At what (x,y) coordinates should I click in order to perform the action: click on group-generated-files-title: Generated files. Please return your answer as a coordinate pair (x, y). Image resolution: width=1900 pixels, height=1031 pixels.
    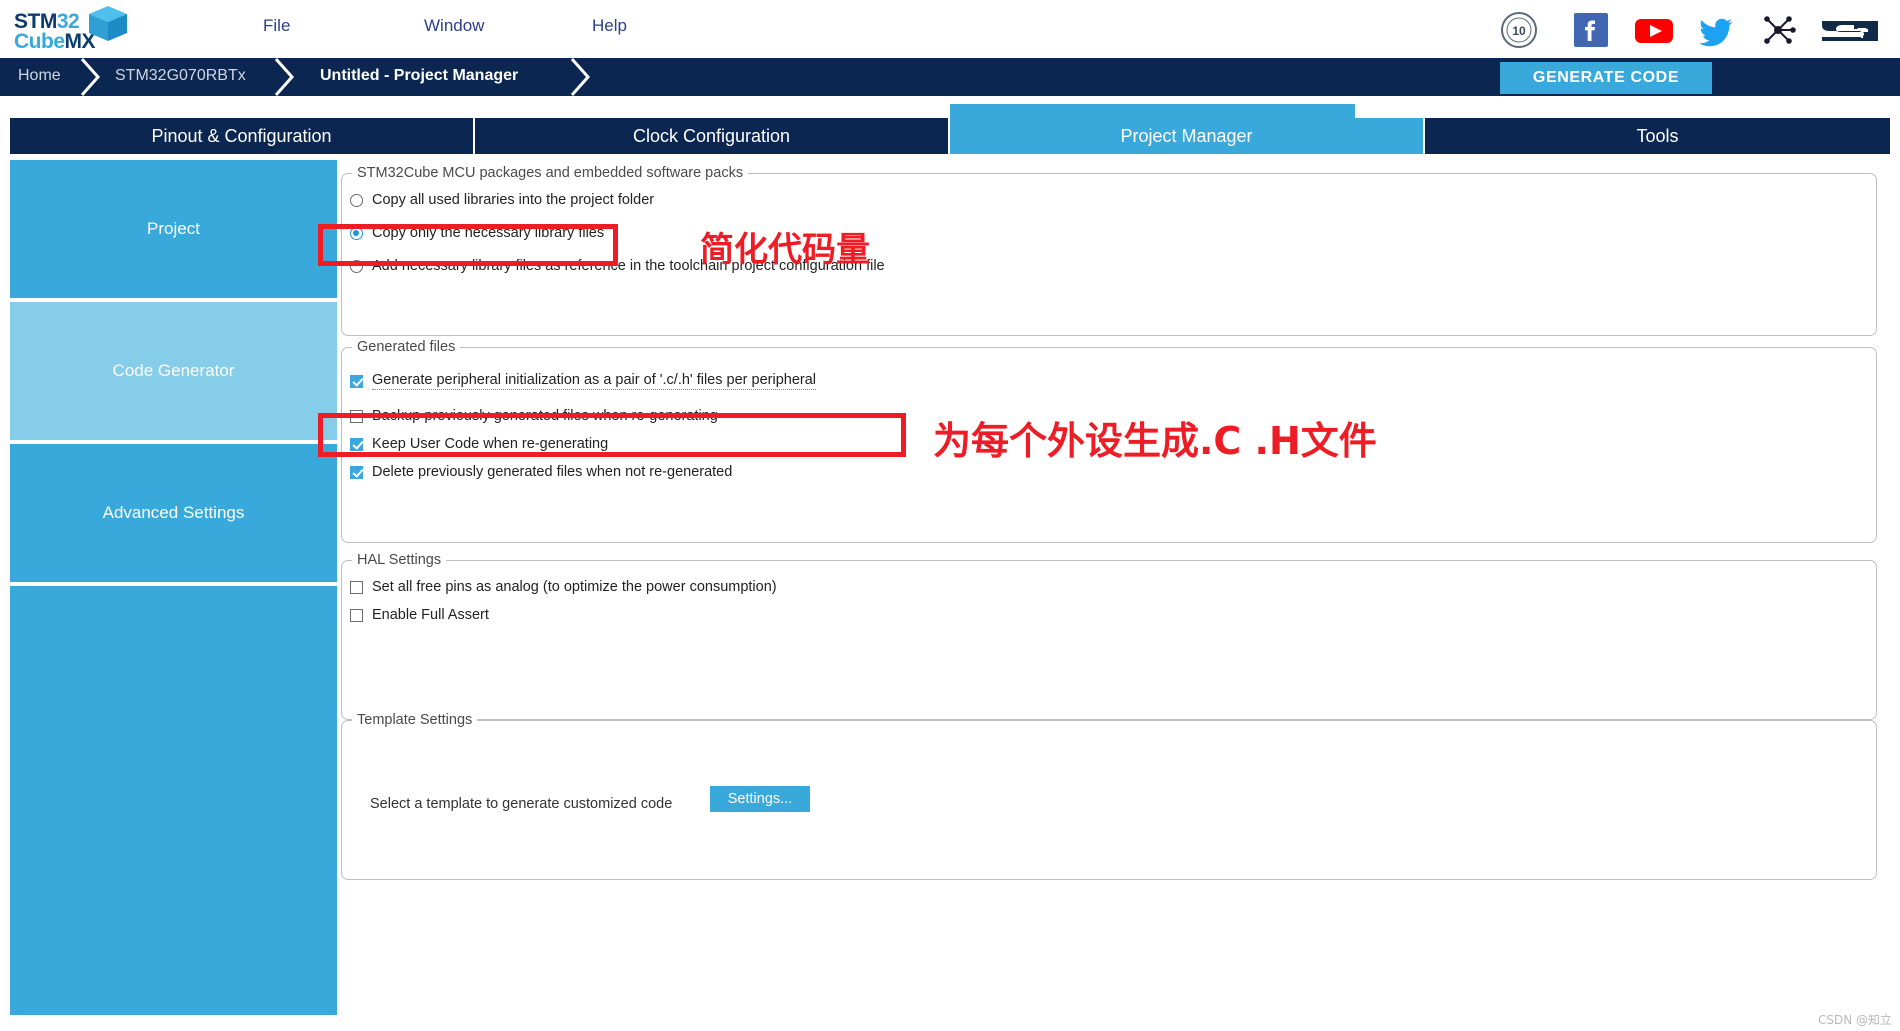
    Looking at the image, I should click on (406, 347).